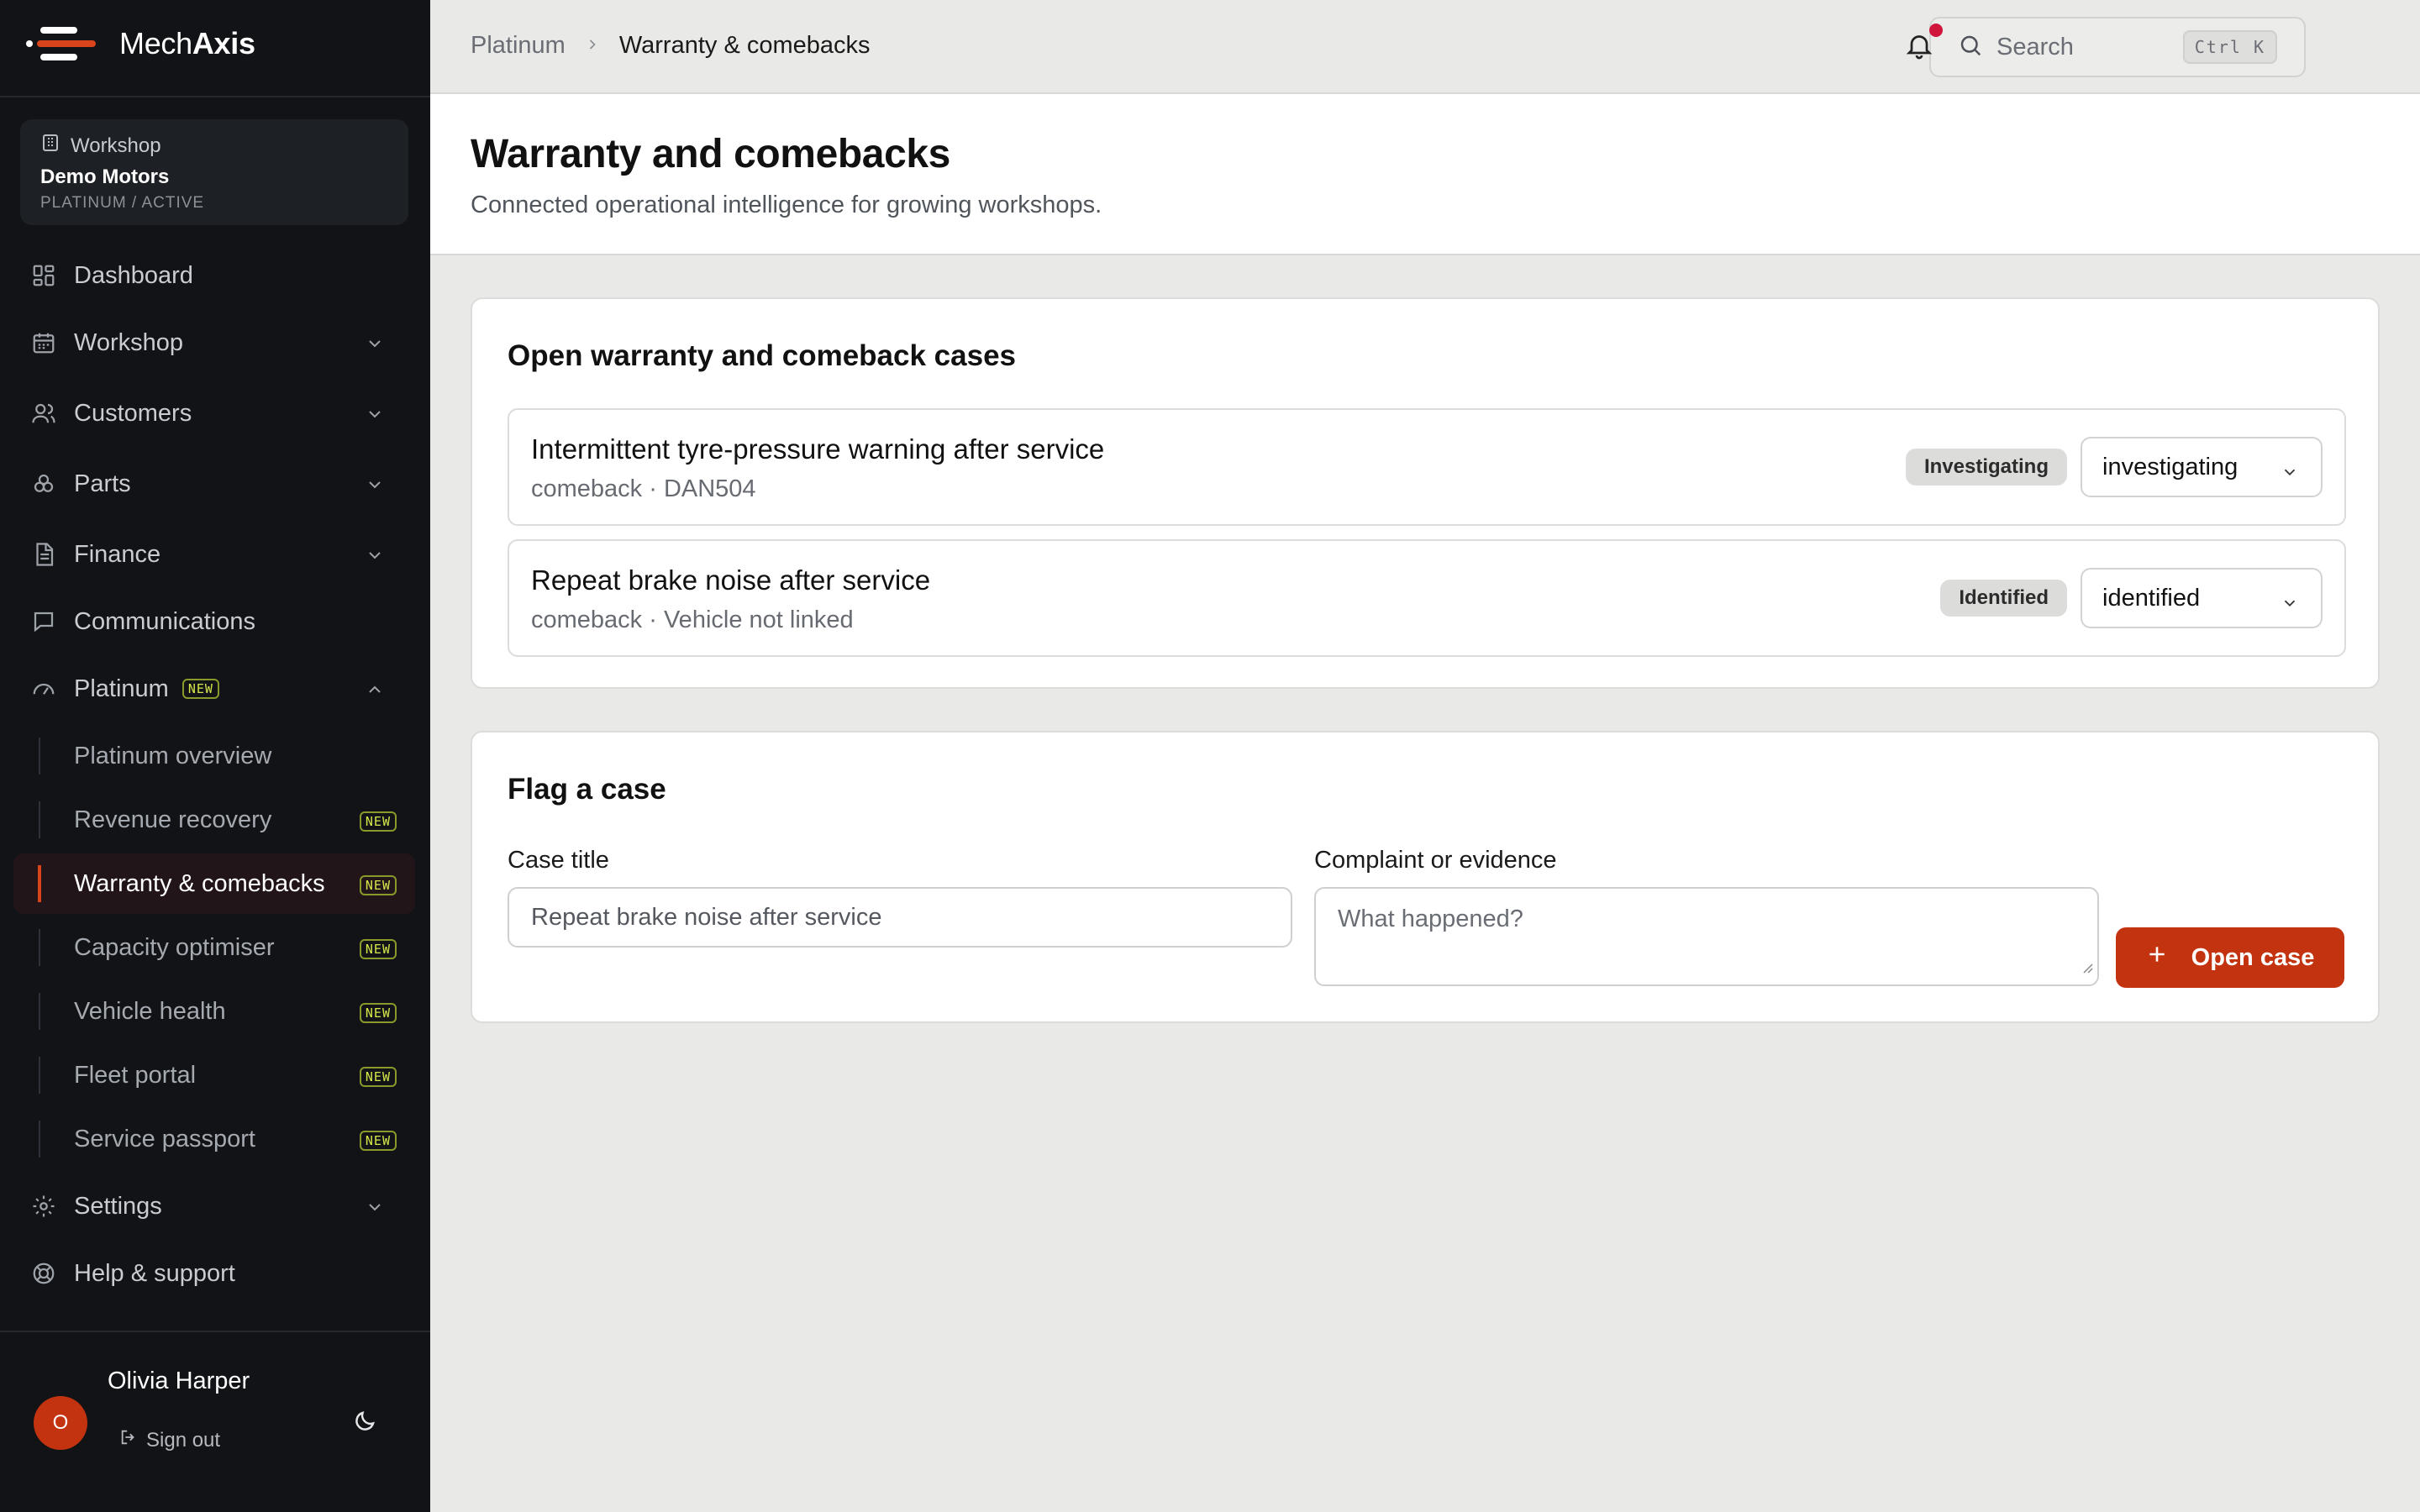  Describe the element at coordinates (102, 483) in the screenshot. I see `nav-parts-label: Parts` at that location.